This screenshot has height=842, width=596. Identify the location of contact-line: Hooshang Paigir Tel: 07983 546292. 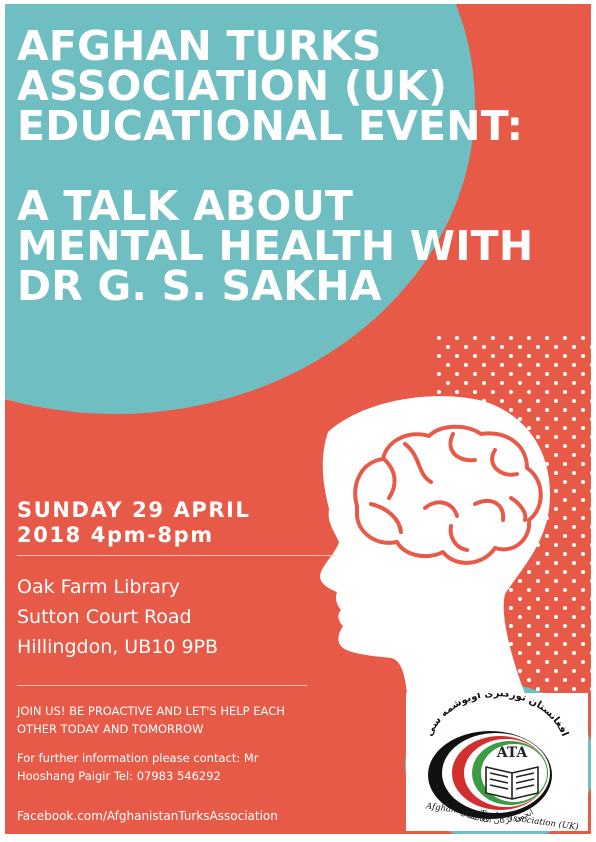
(119, 776).